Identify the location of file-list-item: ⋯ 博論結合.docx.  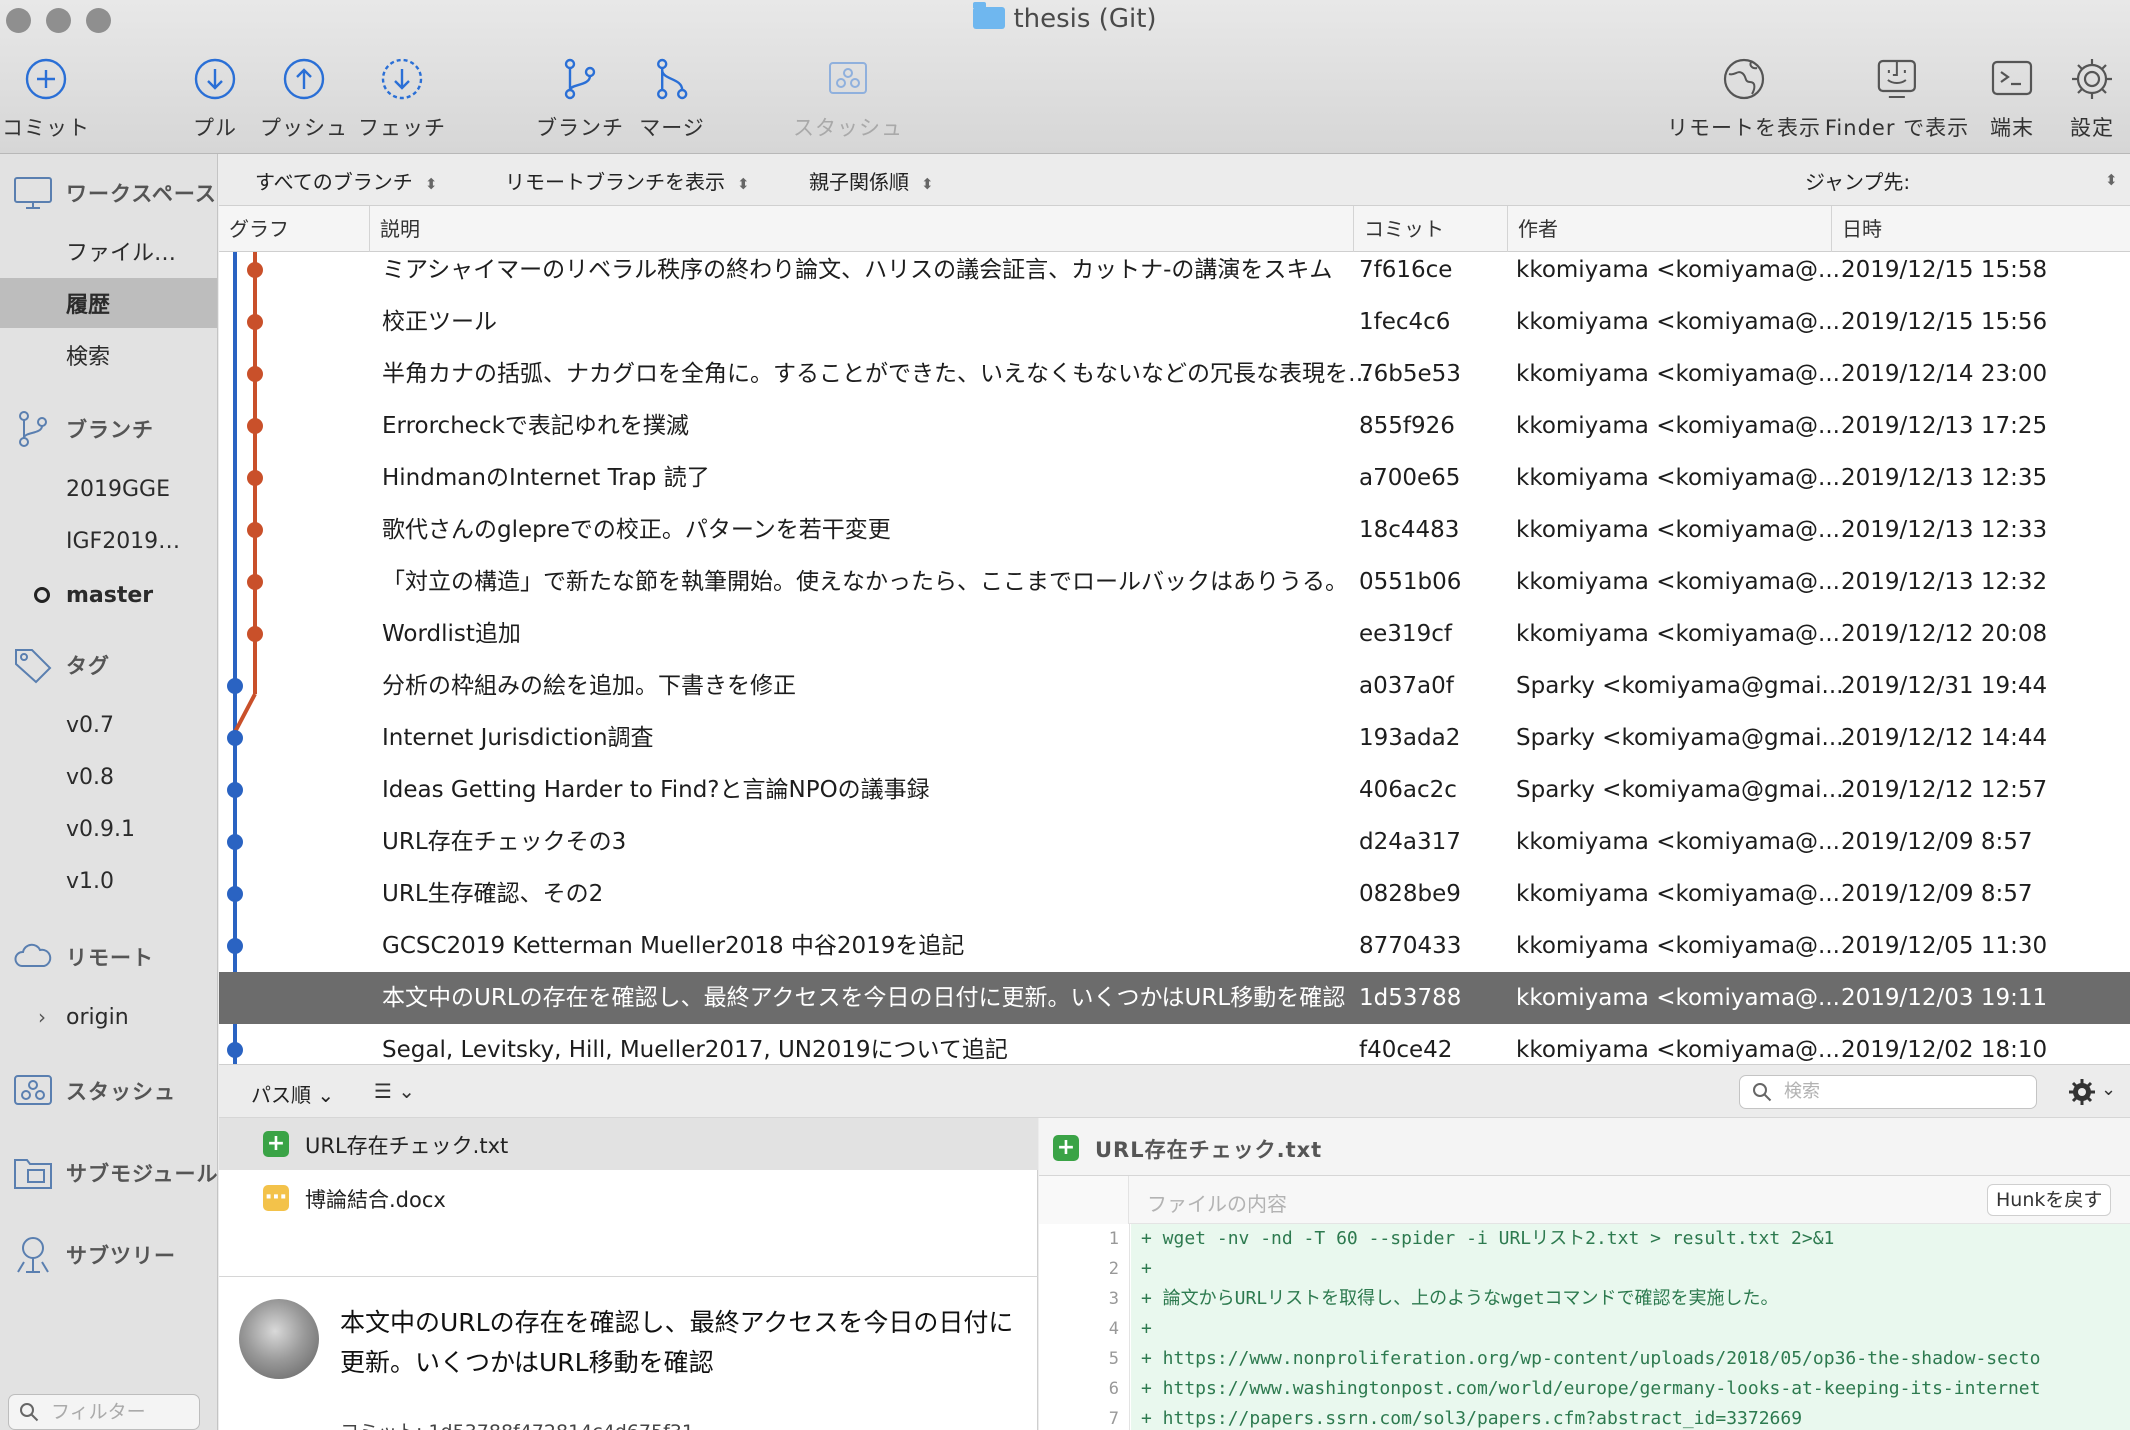
(628, 1198).